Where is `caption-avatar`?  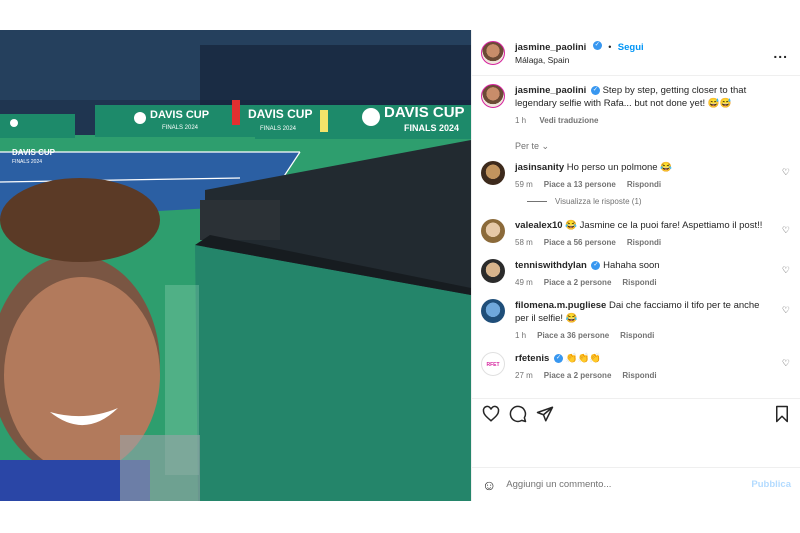 caption-avatar is located at coordinates (493, 96).